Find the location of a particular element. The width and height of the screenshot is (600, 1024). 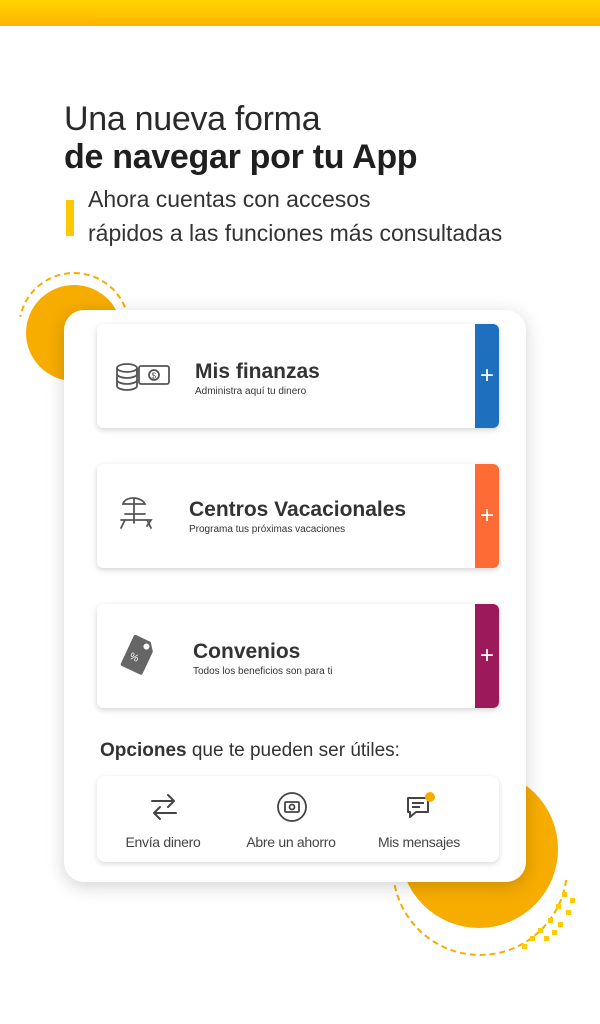

card-title: Mis finanzas is located at coordinates (257, 371).